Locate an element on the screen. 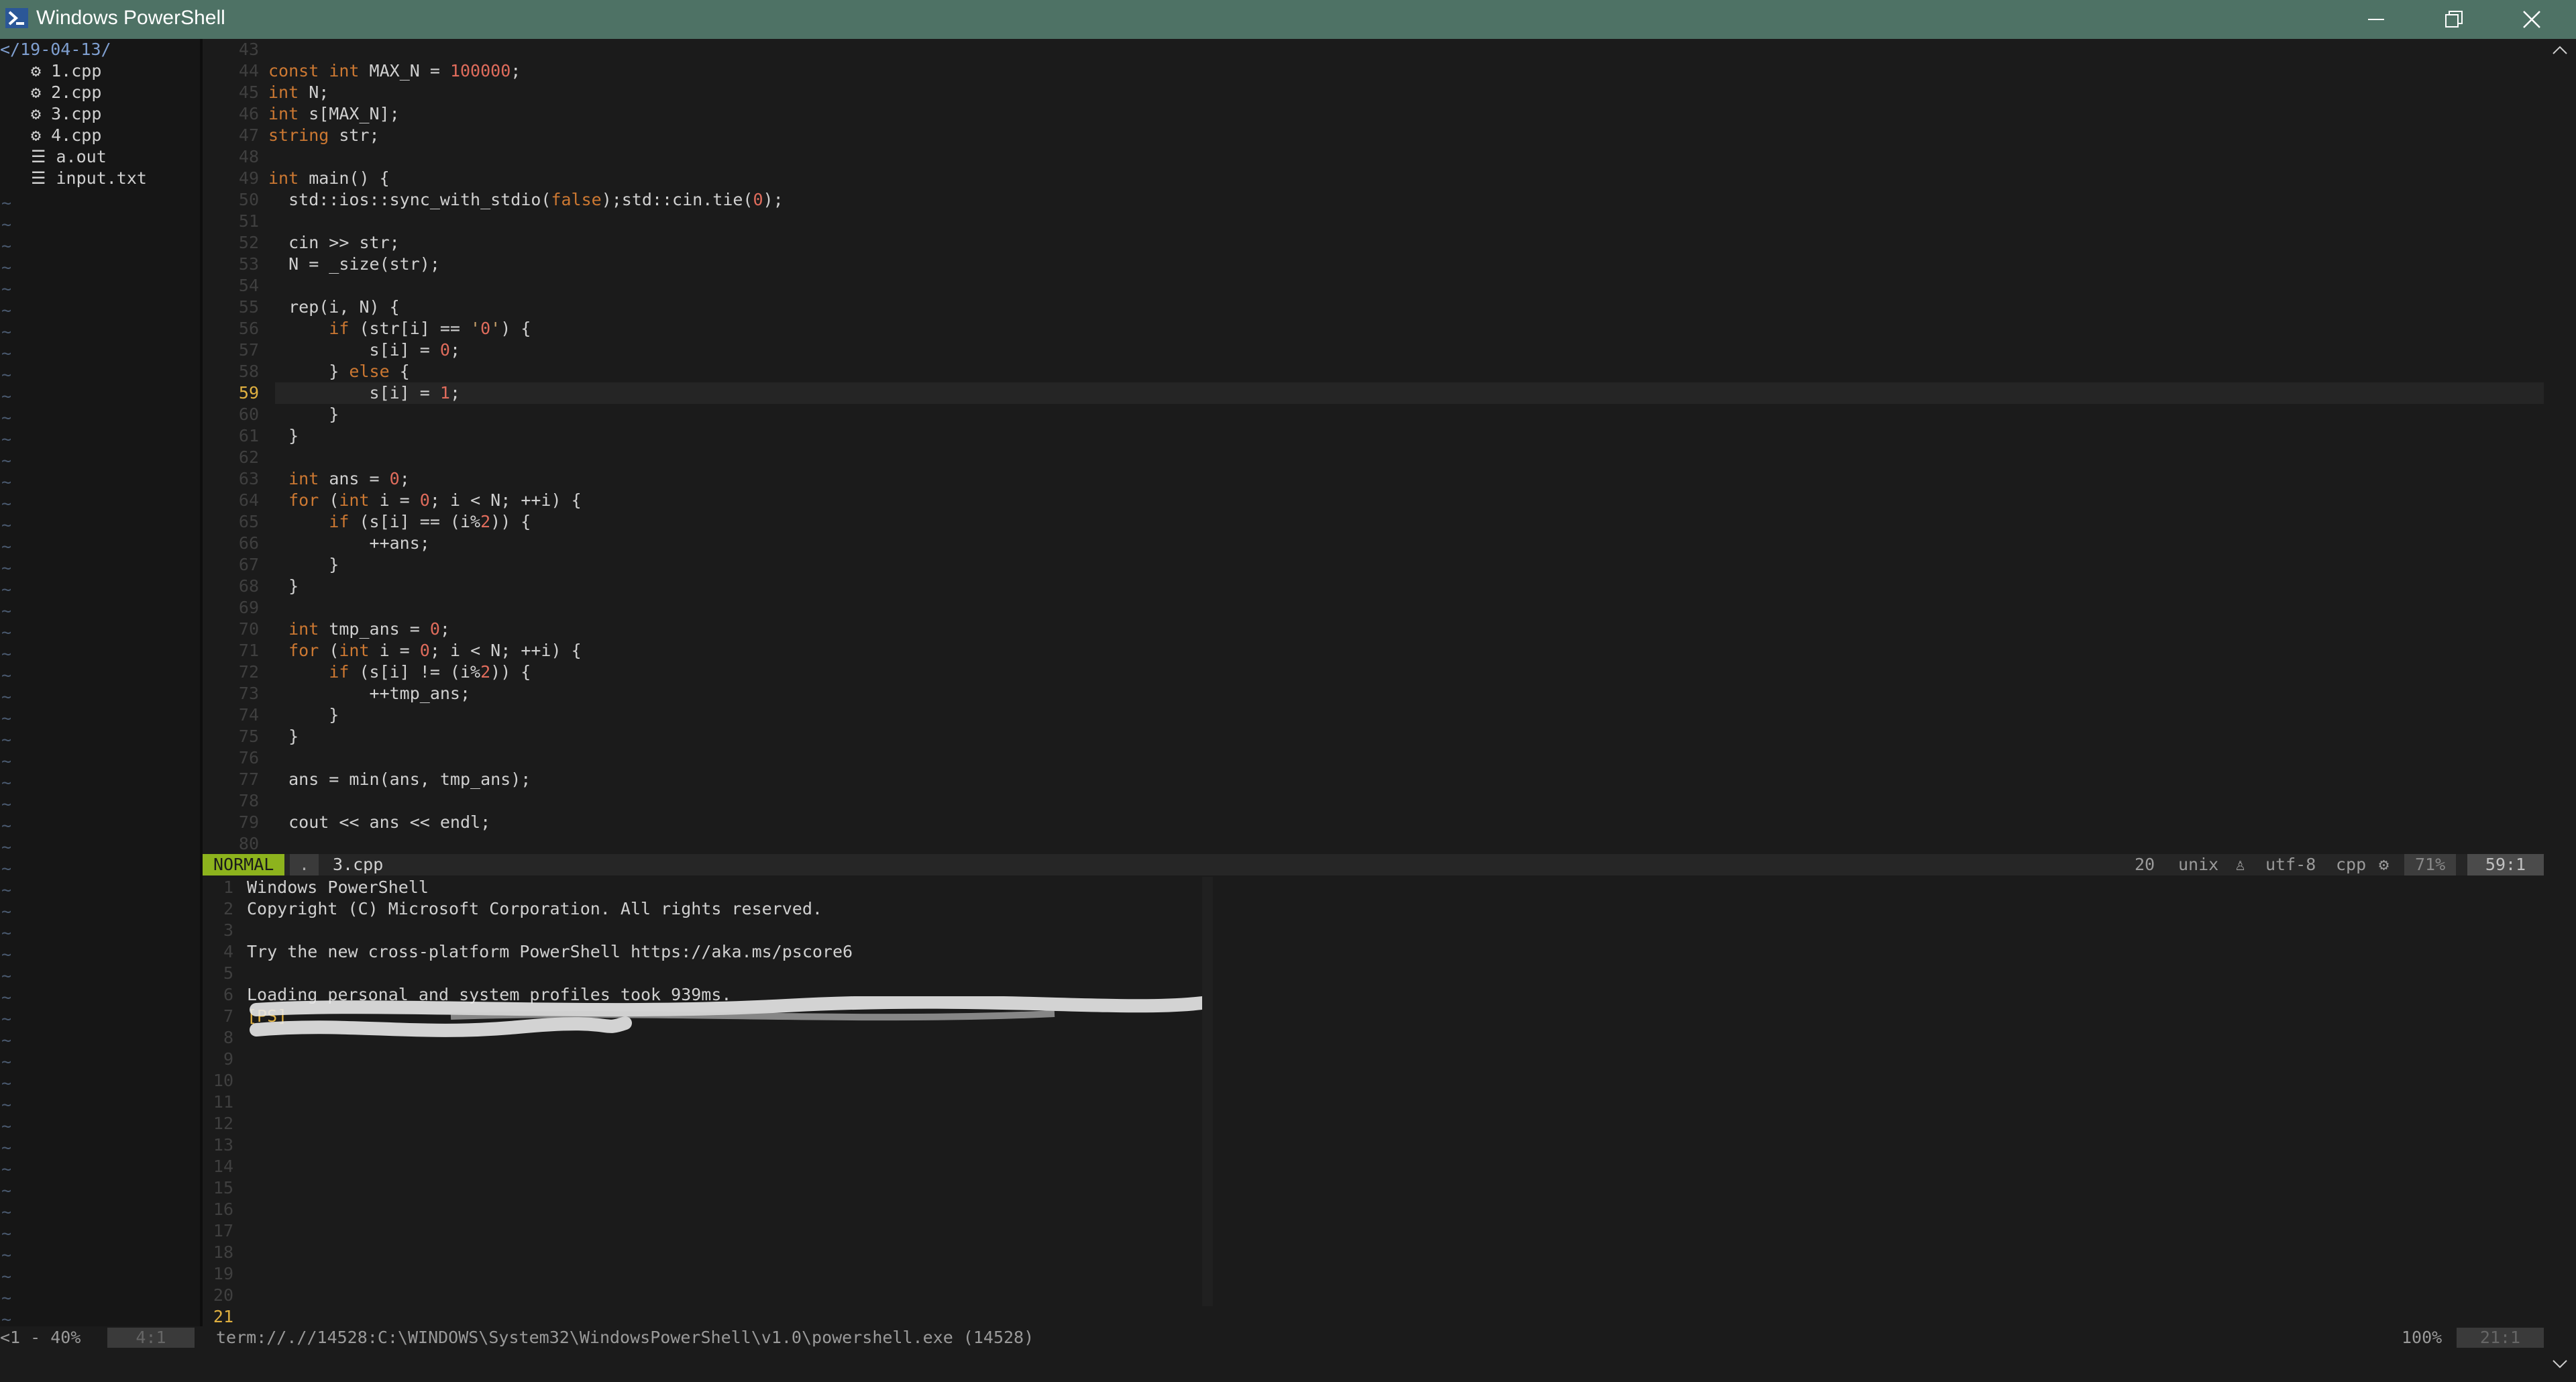 This screenshot has width=2576, height=1382. code-line: int tmp_ans = 0; is located at coordinates (359, 629).